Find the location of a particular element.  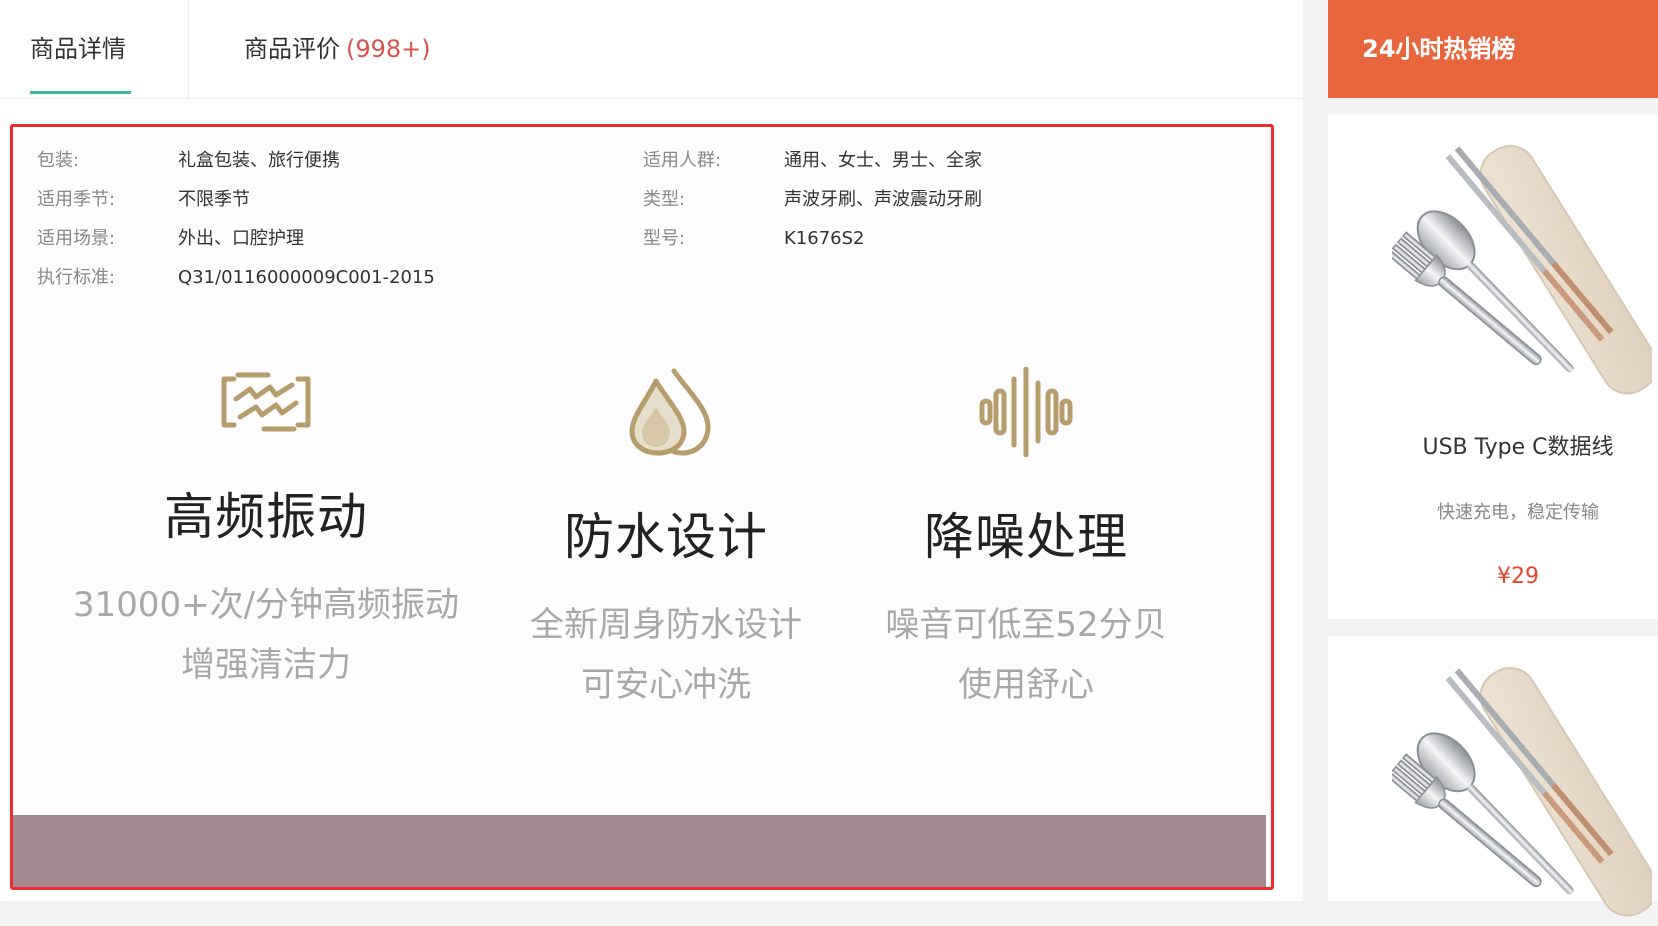

vibration-icon is located at coordinates (266, 402).